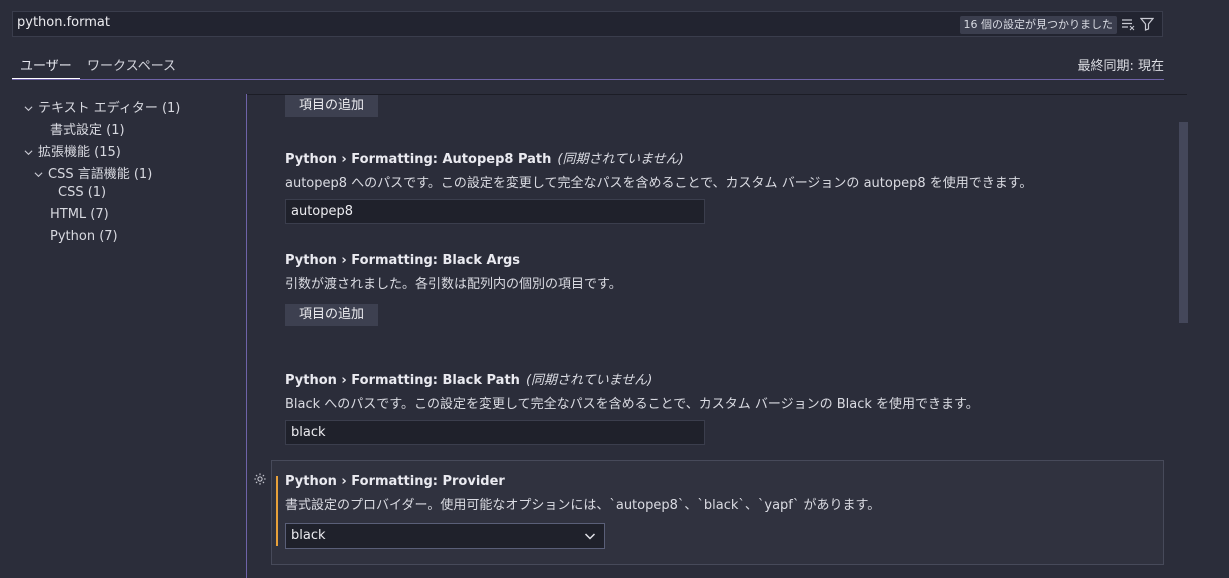 This screenshot has width=1229, height=578. I want to click on search-input: python.format, so click(63, 22).